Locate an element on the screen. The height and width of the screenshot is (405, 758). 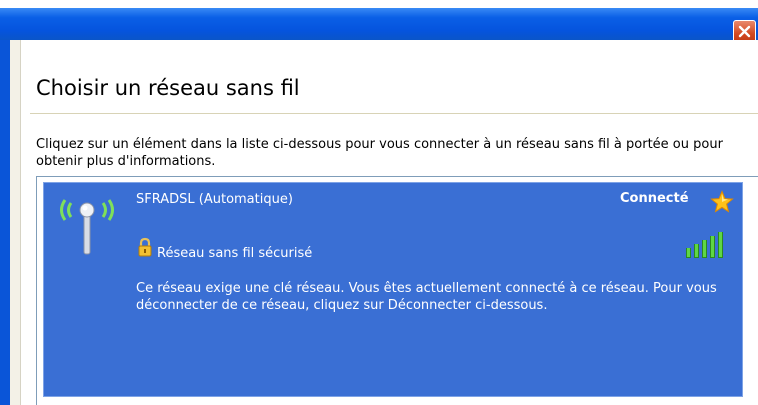
close-icon is located at coordinates (744, 31).